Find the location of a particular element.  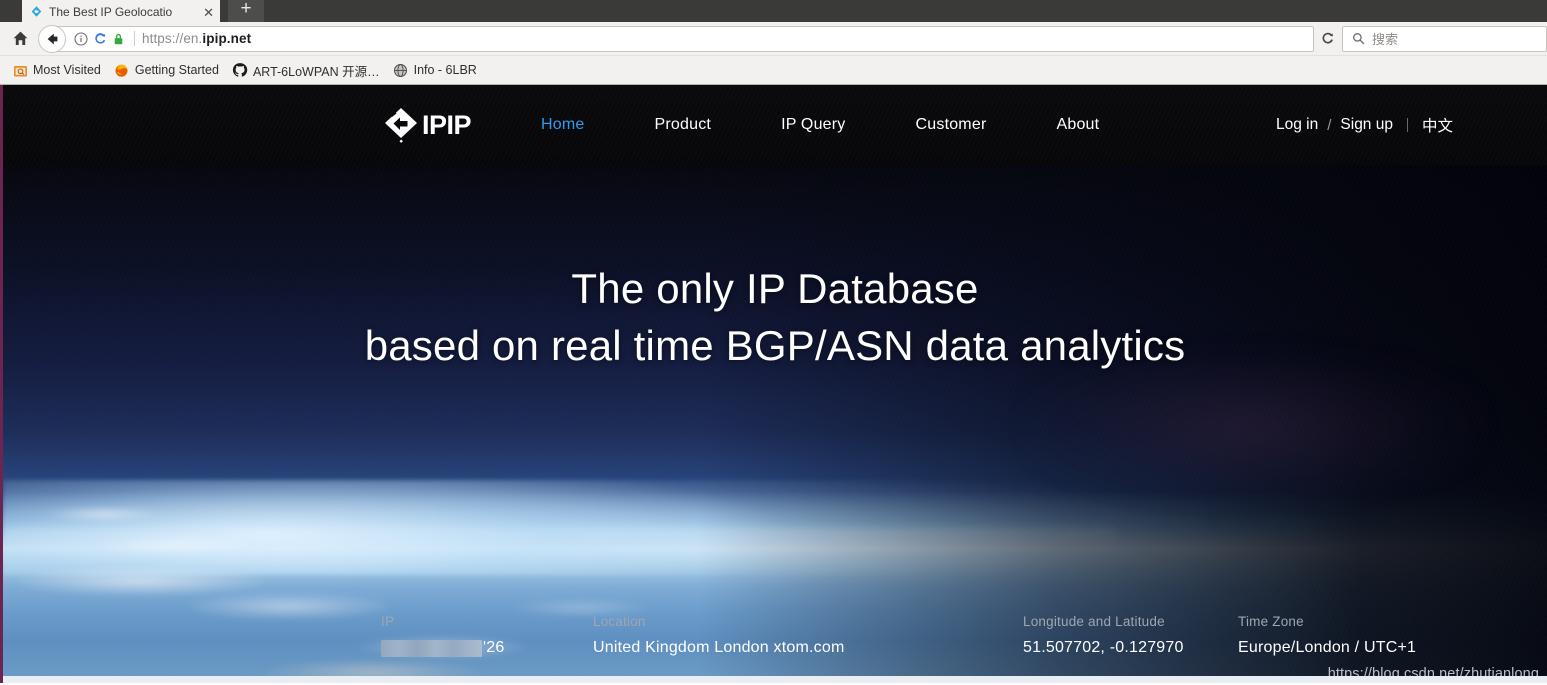

ipip-diamond-logo-icon is located at coordinates (402, 125).